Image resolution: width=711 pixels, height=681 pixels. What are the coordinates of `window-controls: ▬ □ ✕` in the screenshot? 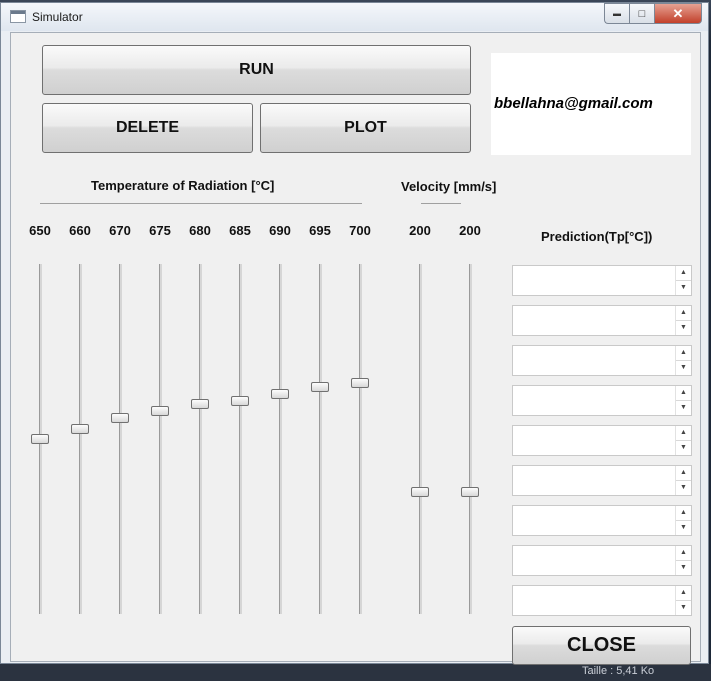 It's located at (653, 13).